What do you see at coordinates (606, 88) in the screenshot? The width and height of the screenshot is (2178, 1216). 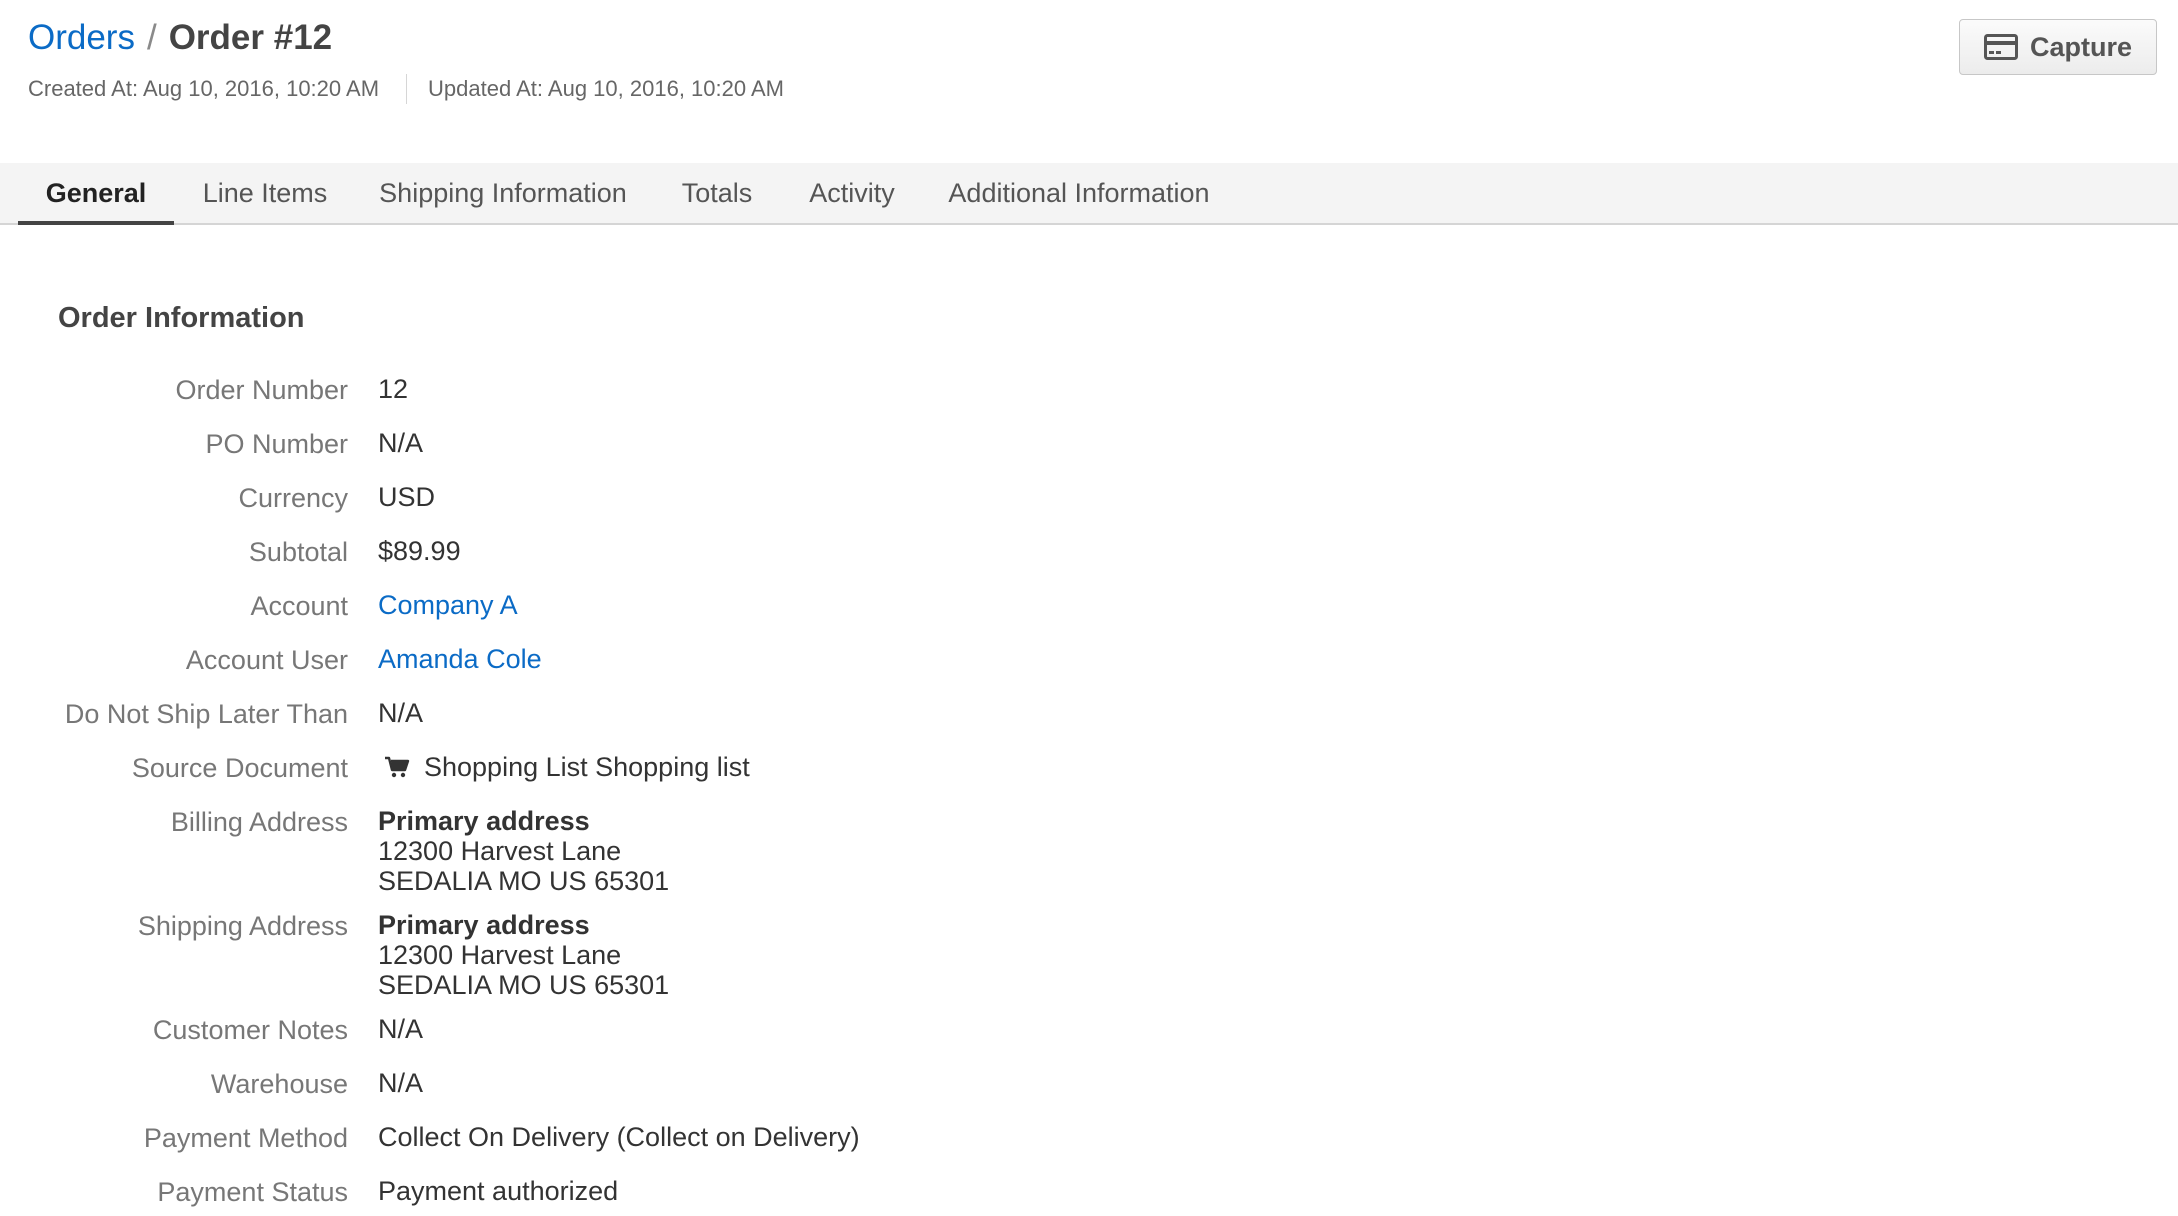 I see `updated-at: Updated At: Aug 10, 2016, 10:20 AM` at bounding box center [606, 88].